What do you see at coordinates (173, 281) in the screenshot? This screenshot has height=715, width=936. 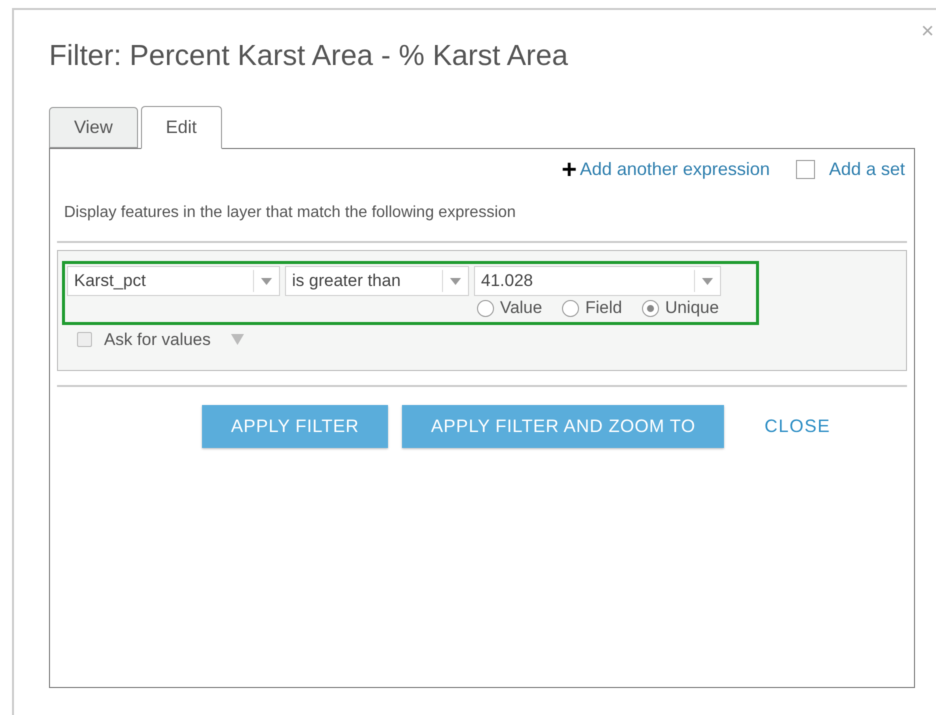 I see `dropdown: Karst_pct` at bounding box center [173, 281].